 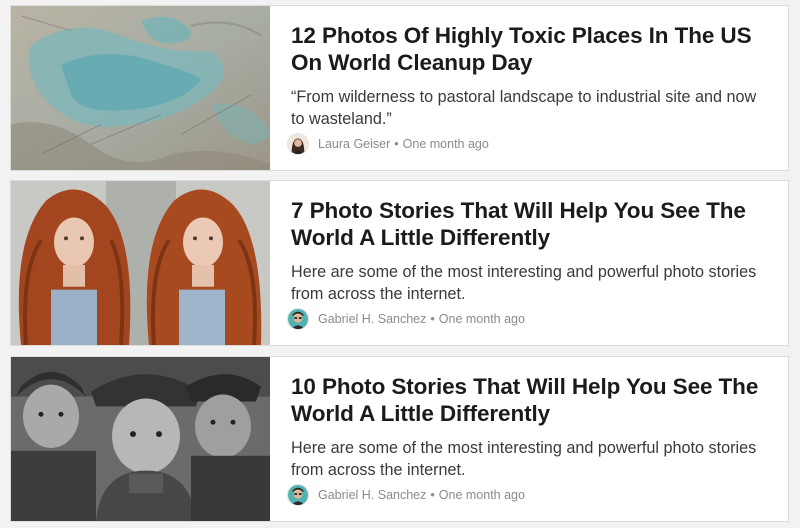 What do you see at coordinates (354, 144) in the screenshot?
I see `author-name: Laura Geiser` at bounding box center [354, 144].